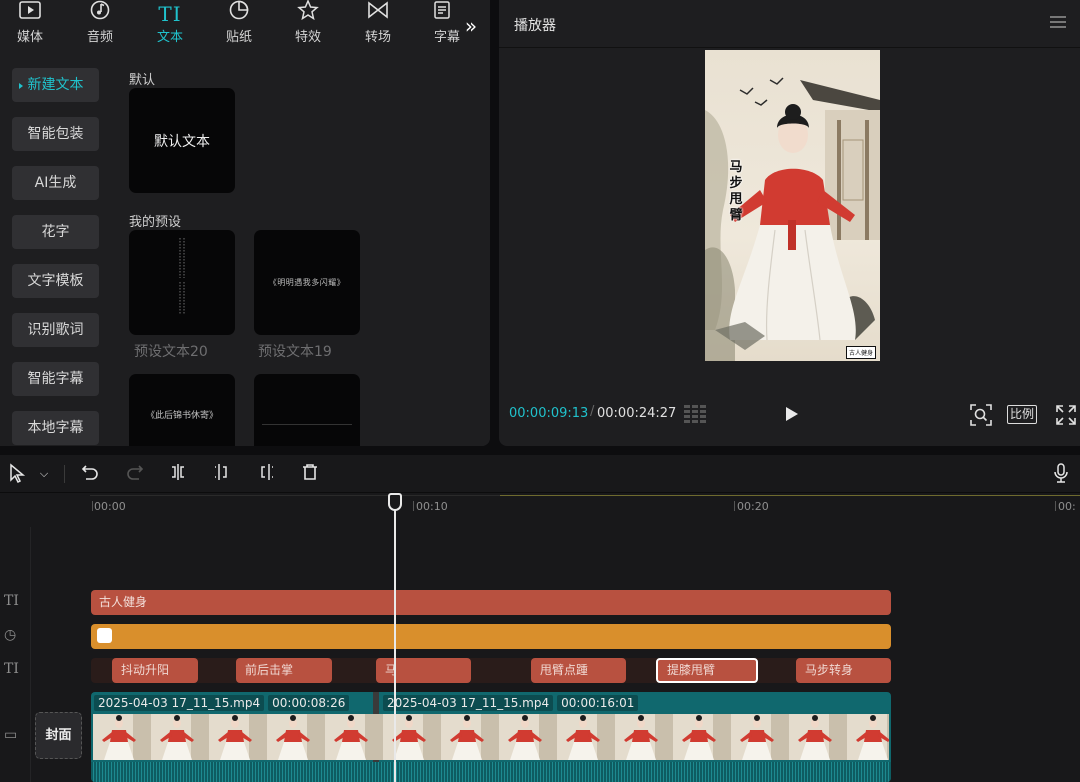 This screenshot has width=1080, height=782. I want to click on cover-button: 封面, so click(58, 735).